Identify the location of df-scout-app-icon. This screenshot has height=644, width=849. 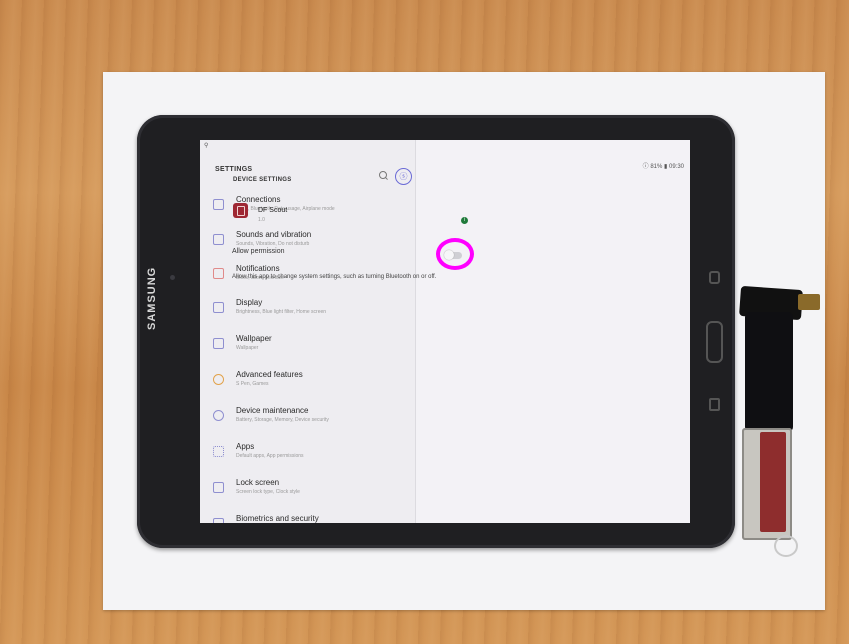
(240, 210).